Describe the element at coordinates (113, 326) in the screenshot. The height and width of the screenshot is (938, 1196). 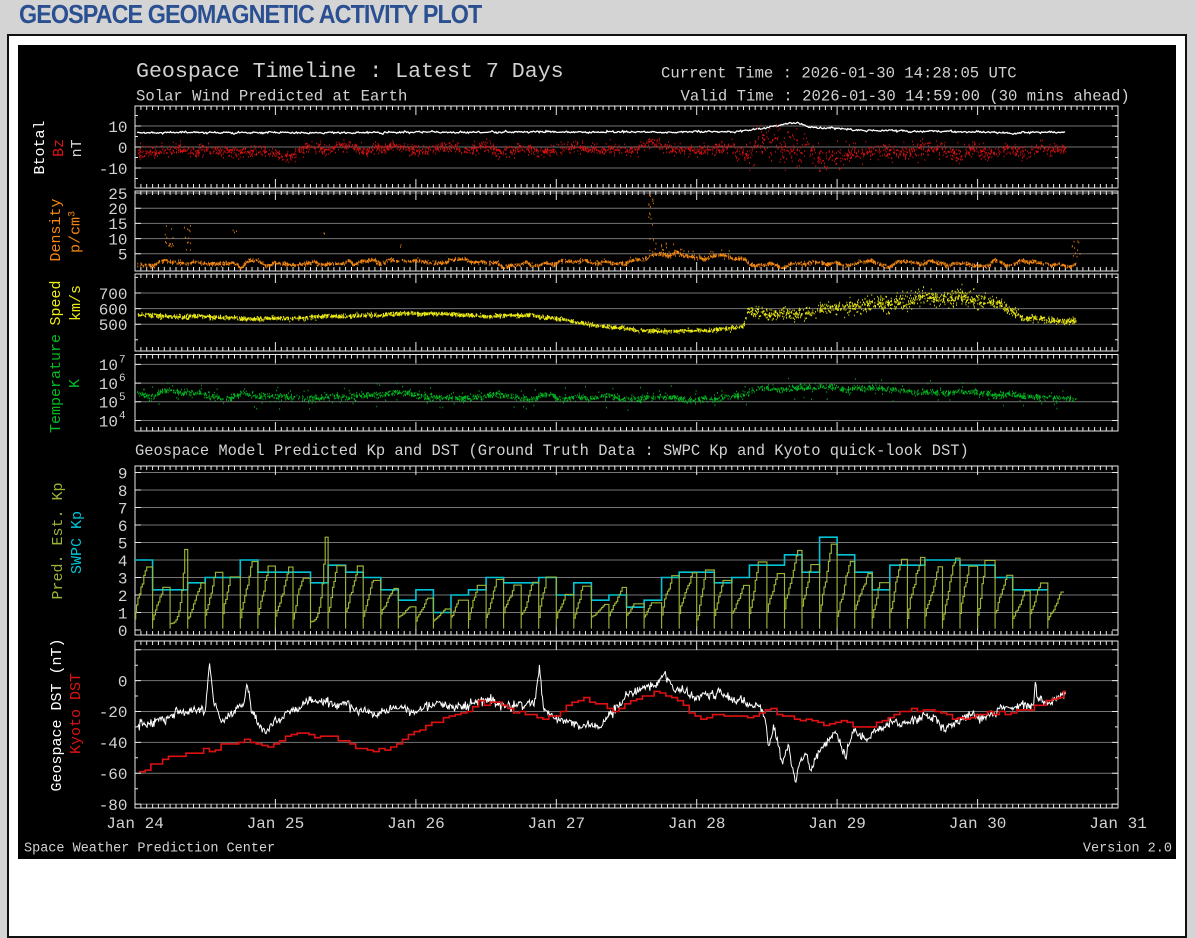
I see `svg-text: 500` at that location.